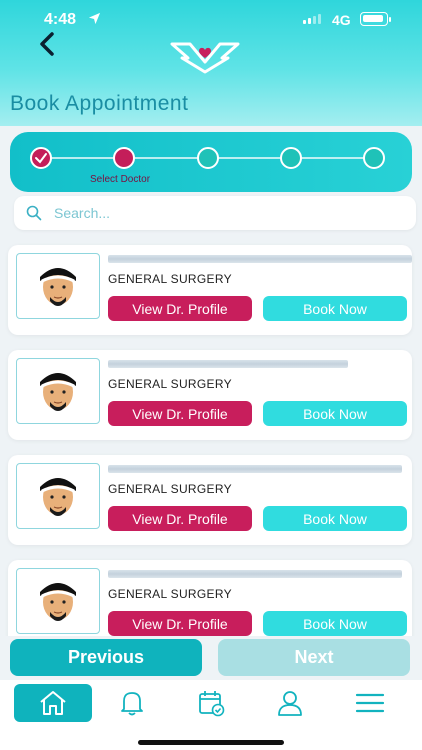 Image resolution: width=422 pixels, height=750 pixels. I want to click on bell-icon, so click(132, 704).